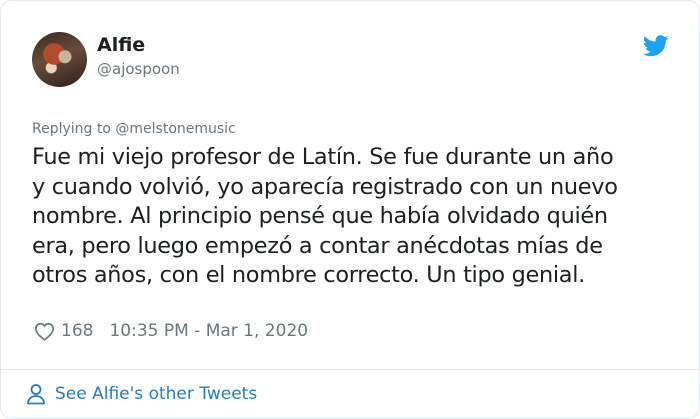 Image resolution: width=700 pixels, height=419 pixels. What do you see at coordinates (36, 394) in the screenshot?
I see `person-icon` at bounding box center [36, 394].